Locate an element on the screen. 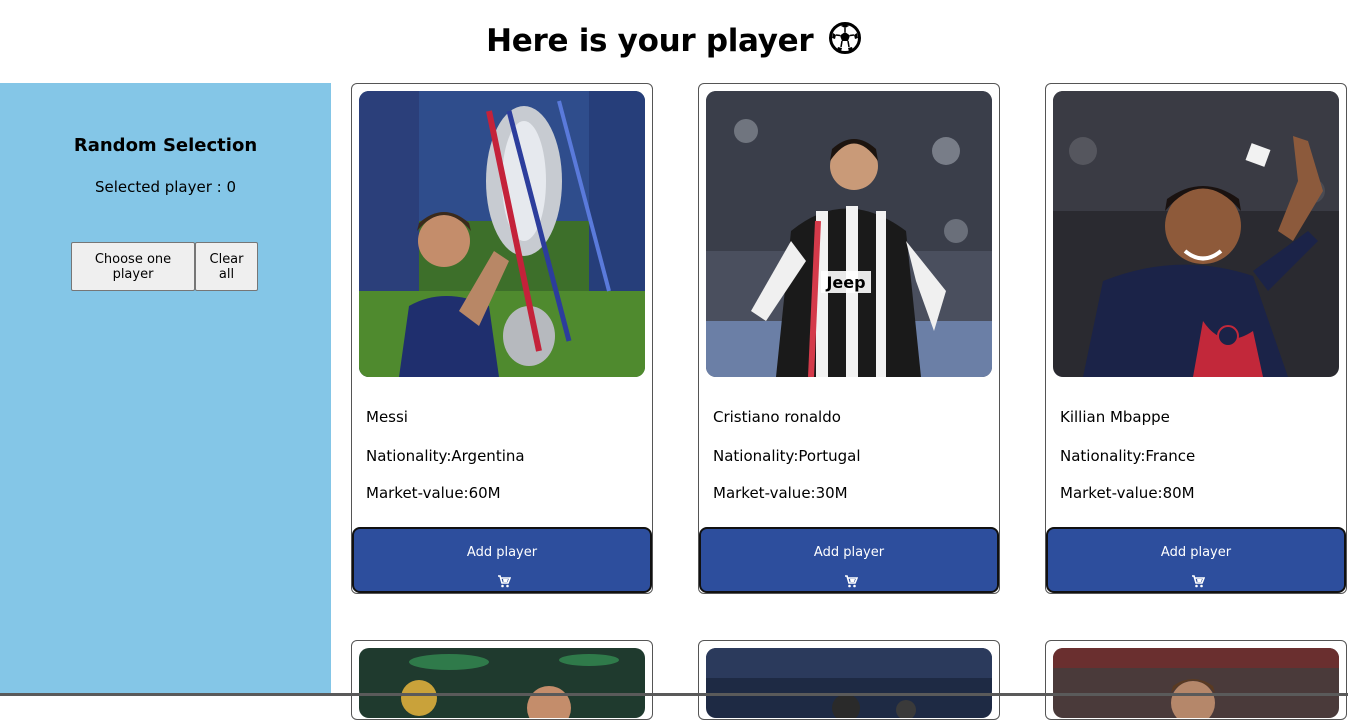  player-nationality: Nationality:Portugal is located at coordinates (787, 456).